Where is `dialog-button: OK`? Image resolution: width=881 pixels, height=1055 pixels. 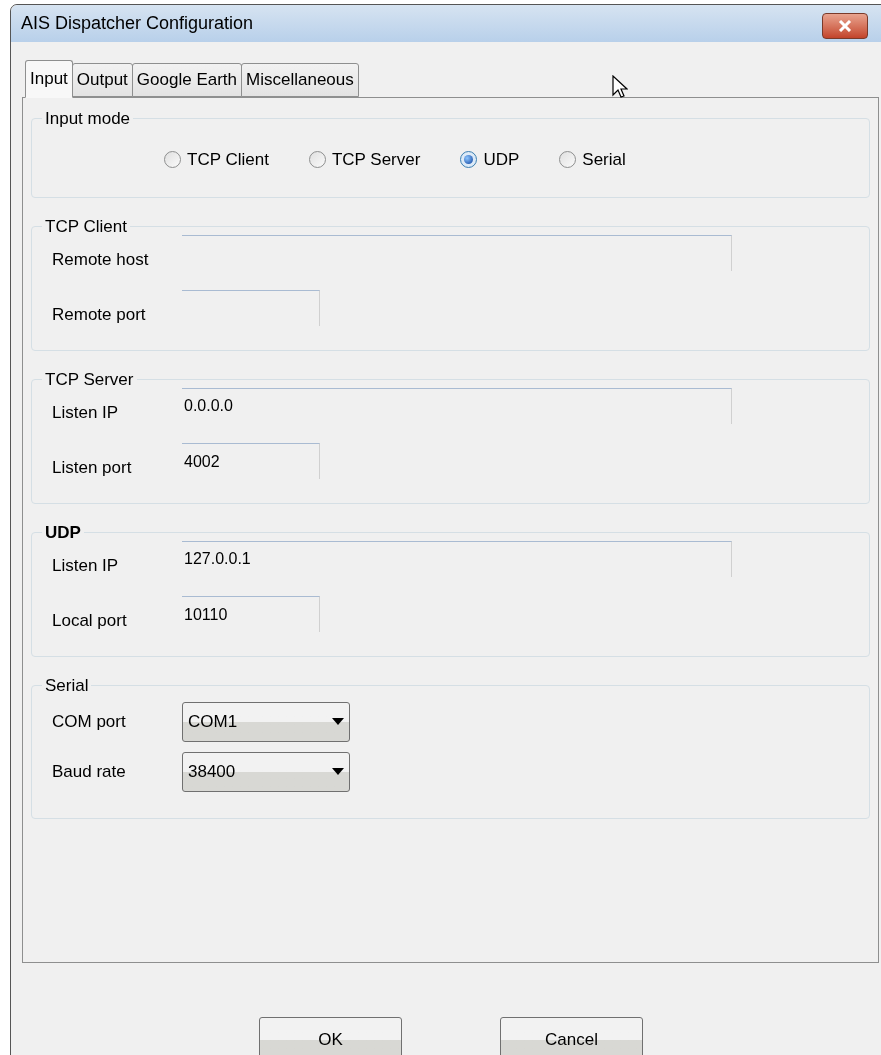 dialog-button: OK is located at coordinates (330, 1036).